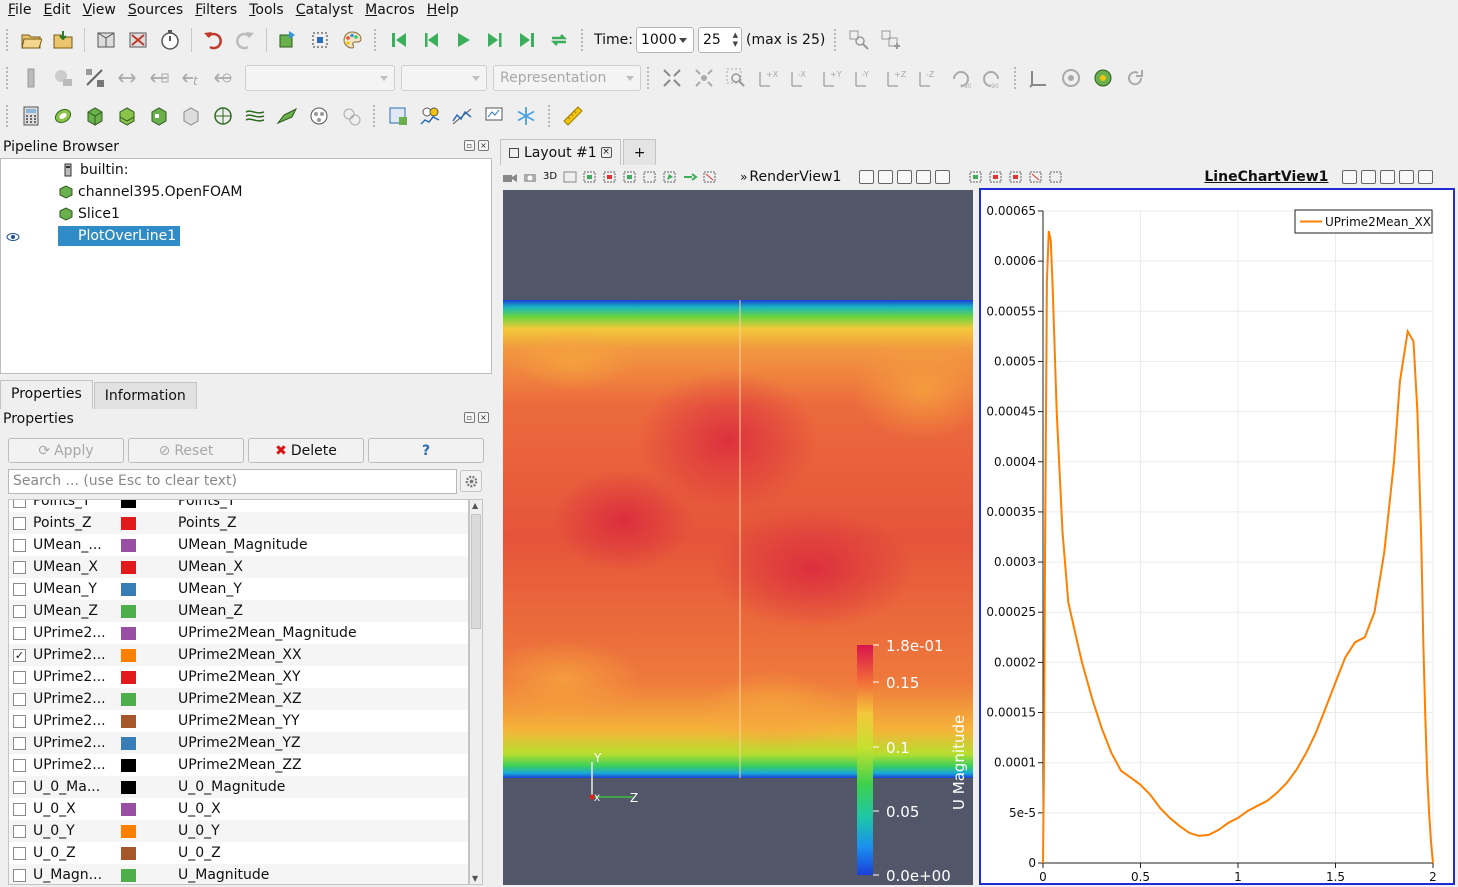 The width and height of the screenshot is (1458, 887). Describe the element at coordinates (238, 677) in the screenshot. I see `array-row: UPrime2... UPrime2Mean_XY` at that location.